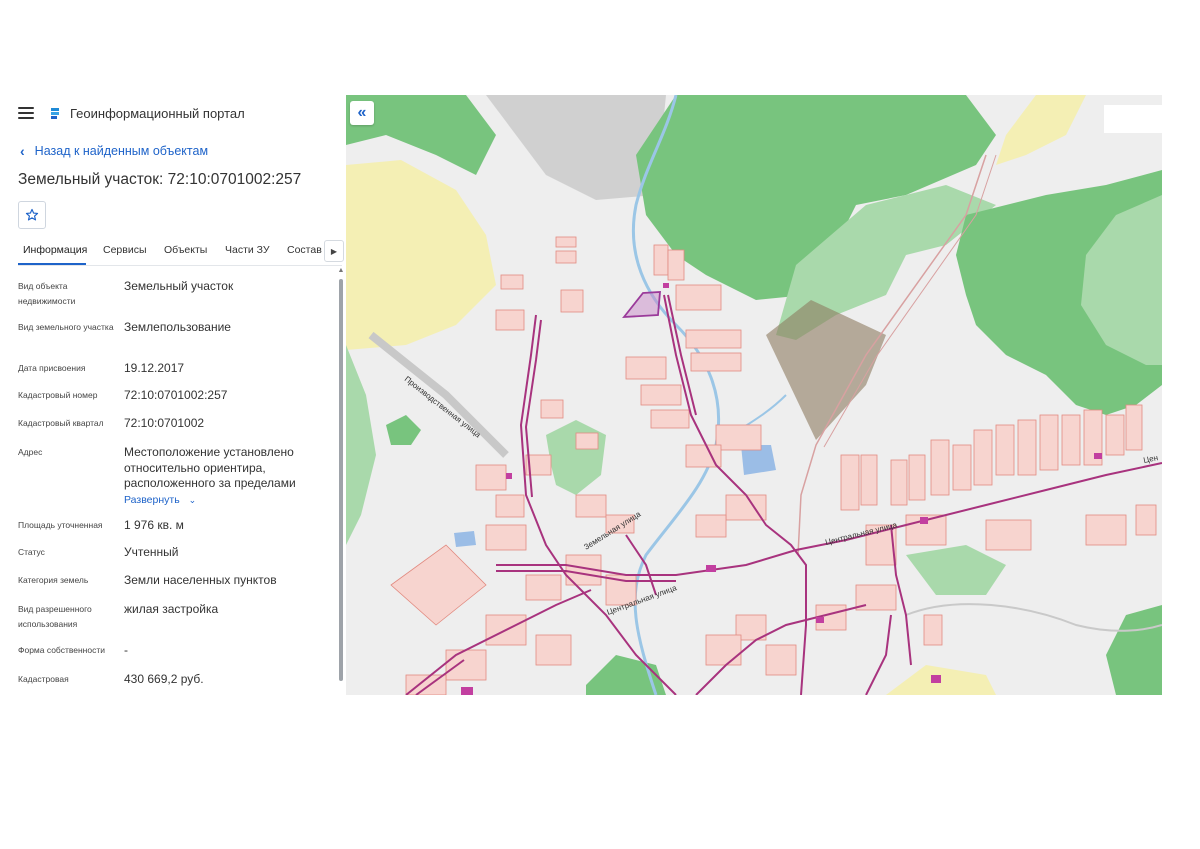 The image size is (1200, 849). What do you see at coordinates (66, 327) in the screenshot?
I see `info-label: Вид земельного участка` at bounding box center [66, 327].